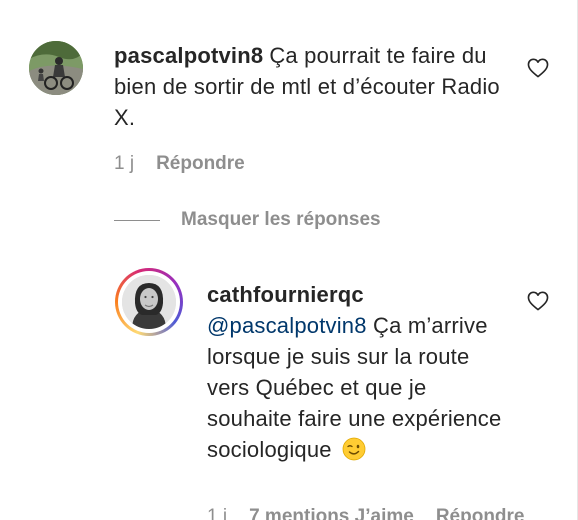 Image resolution: width=578 pixels, height=520 pixels. Describe the element at coordinates (354, 449) in the screenshot. I see `winking-face-emoji` at that location.